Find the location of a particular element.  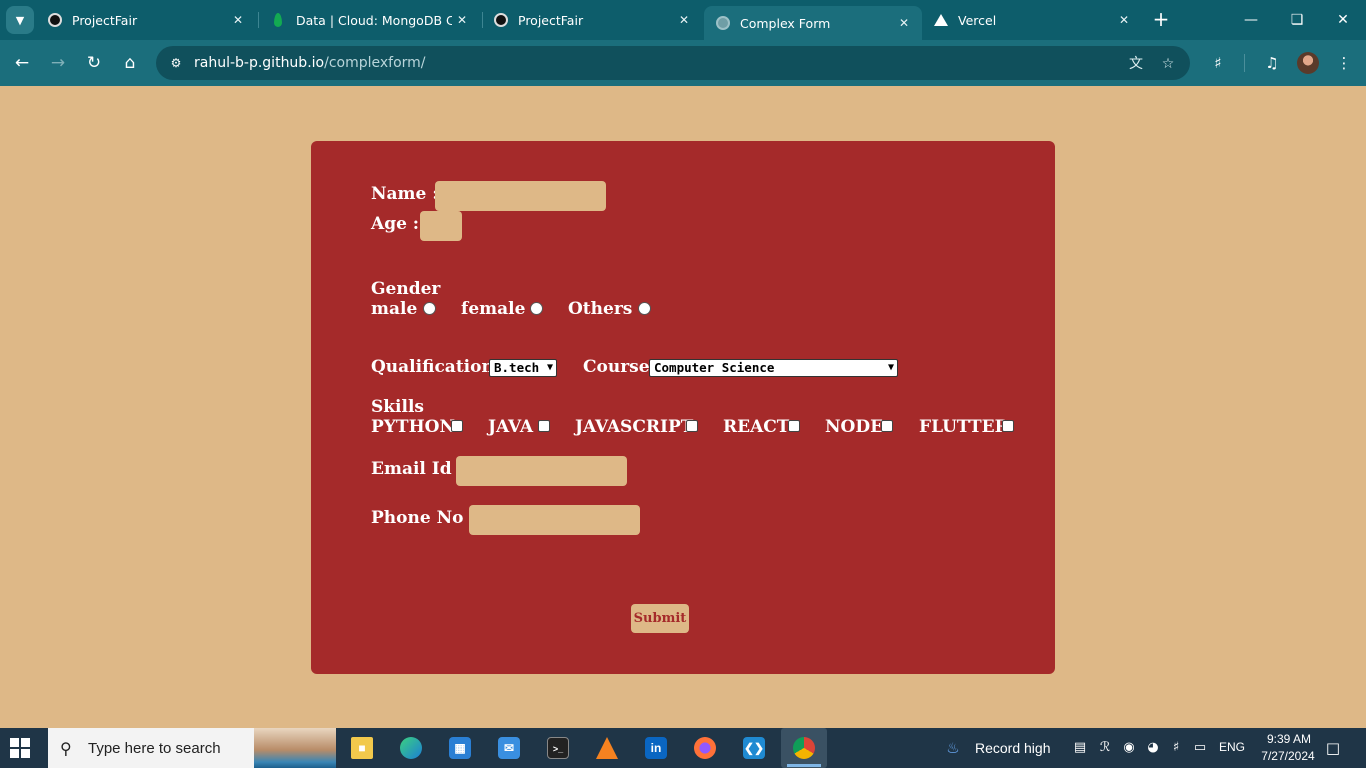

reload-icon: ↻ is located at coordinates (94, 63).